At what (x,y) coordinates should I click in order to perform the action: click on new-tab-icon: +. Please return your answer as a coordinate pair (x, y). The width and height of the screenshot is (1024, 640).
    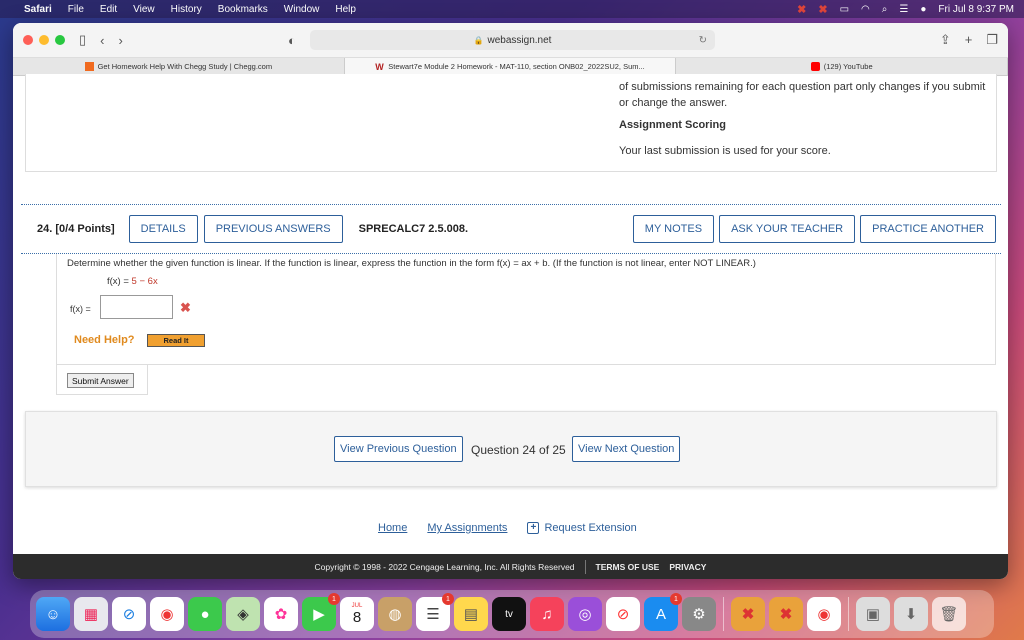
    Looking at the image, I should click on (969, 40).